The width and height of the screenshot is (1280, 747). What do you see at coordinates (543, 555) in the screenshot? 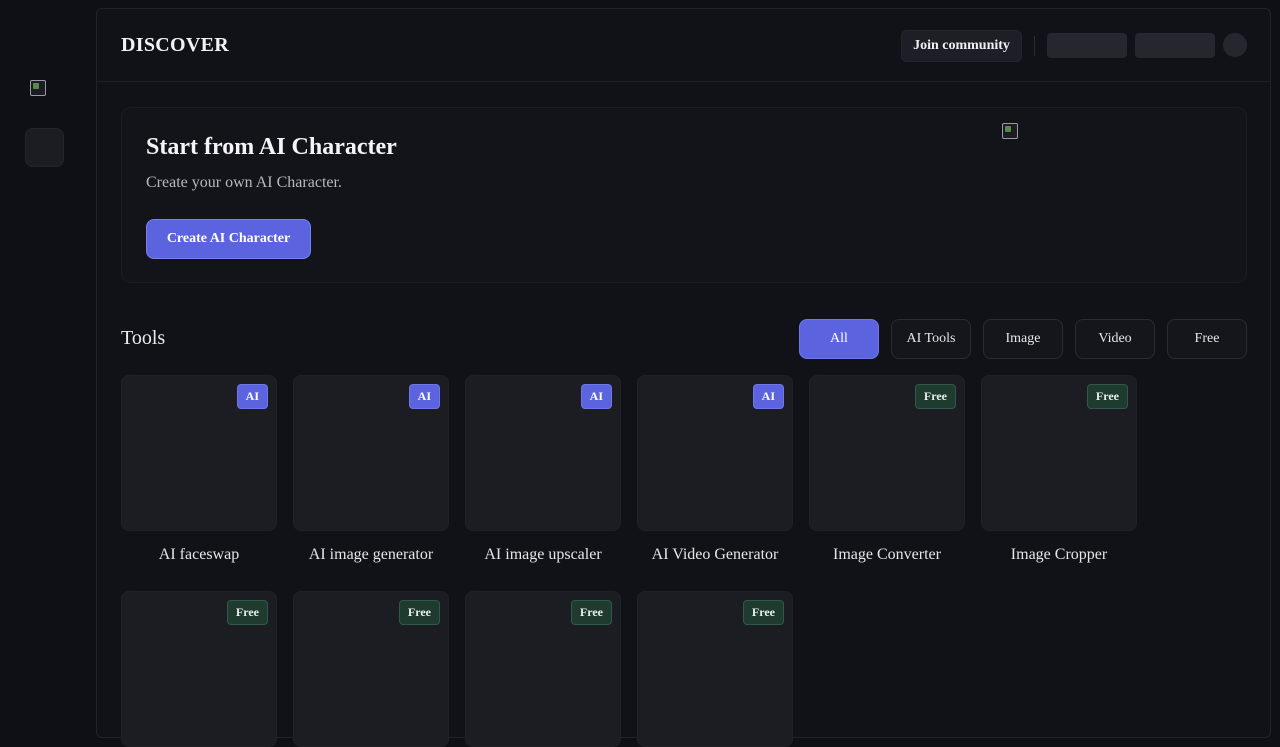
I see `tool-label: AI image upscaler` at bounding box center [543, 555].